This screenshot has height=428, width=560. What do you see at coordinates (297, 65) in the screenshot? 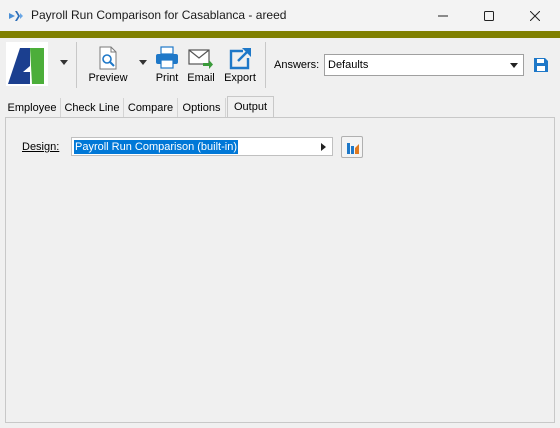
I see `answers-label: Answers:` at bounding box center [297, 65].